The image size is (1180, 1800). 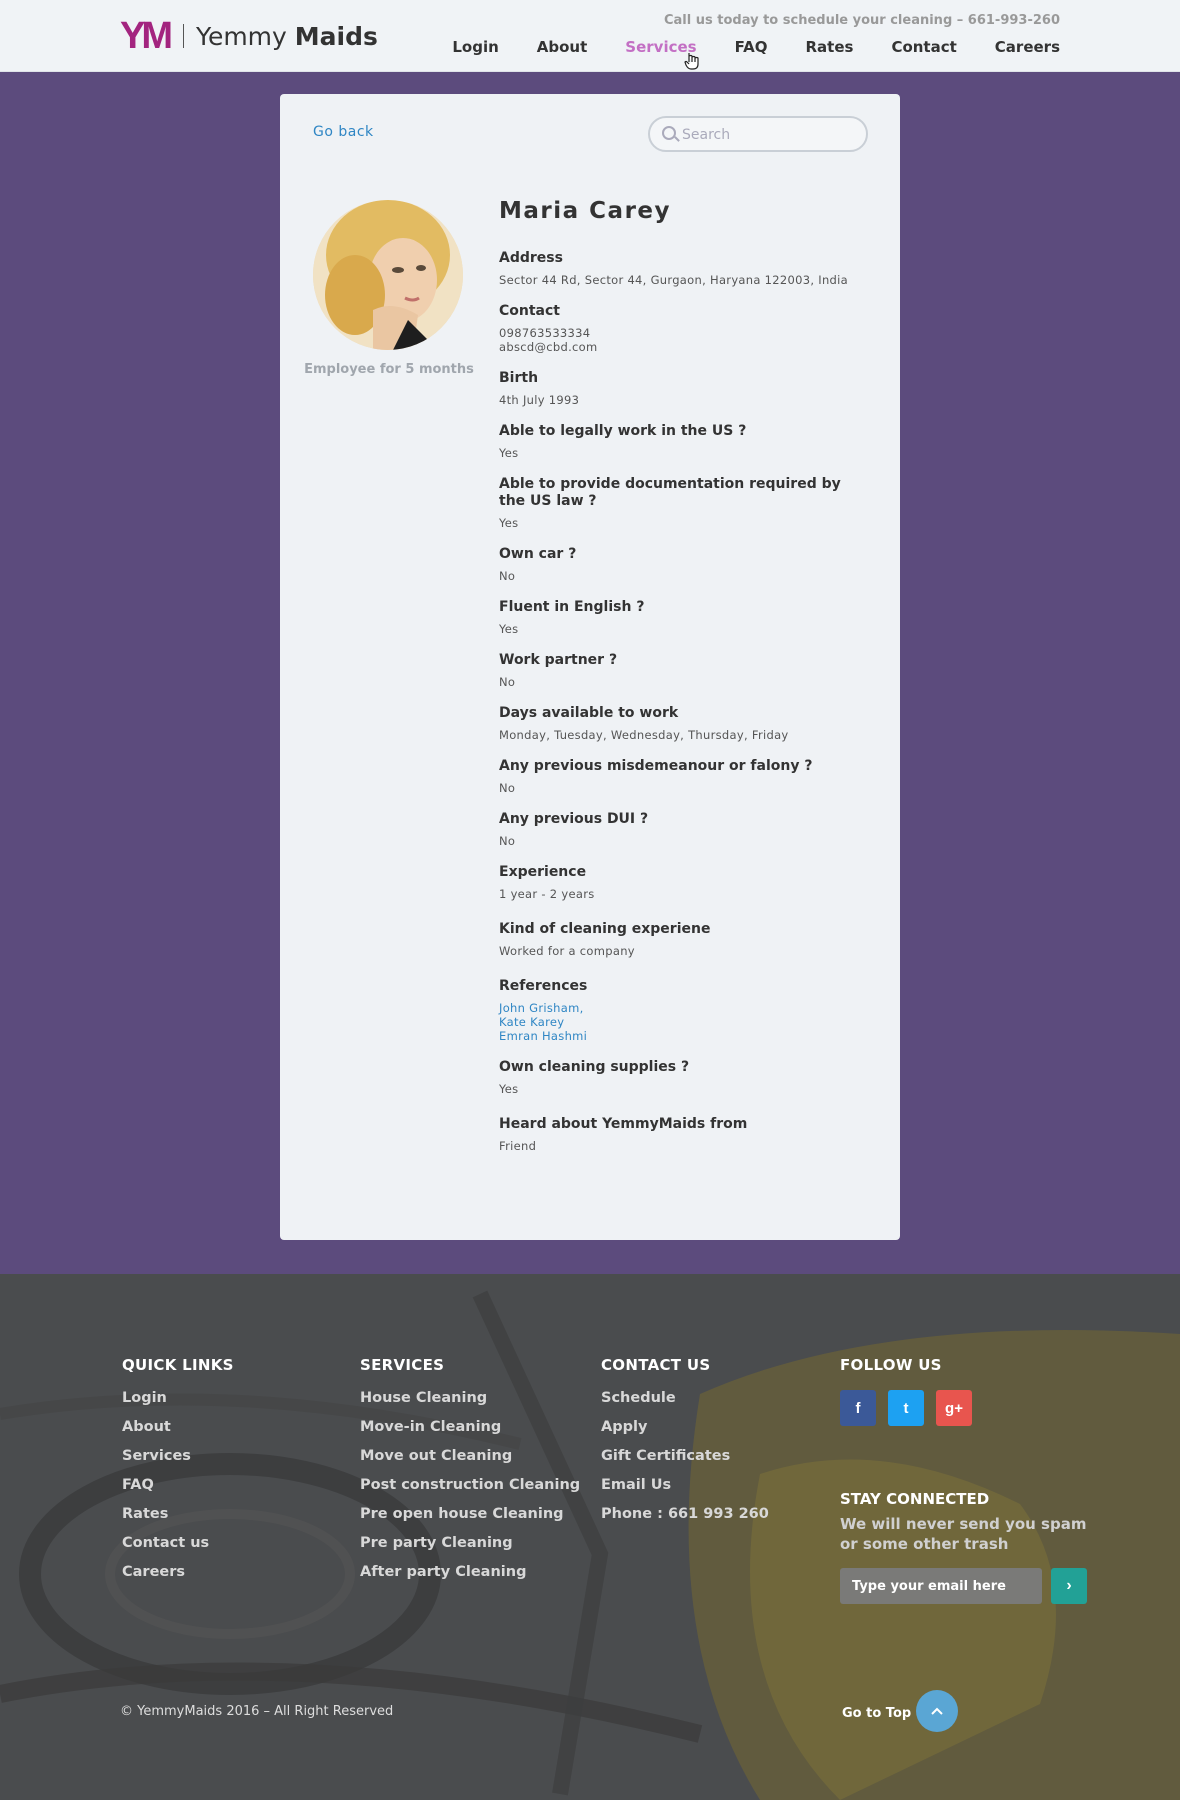 I want to click on services-title: SERVICES, so click(x=402, y=1365).